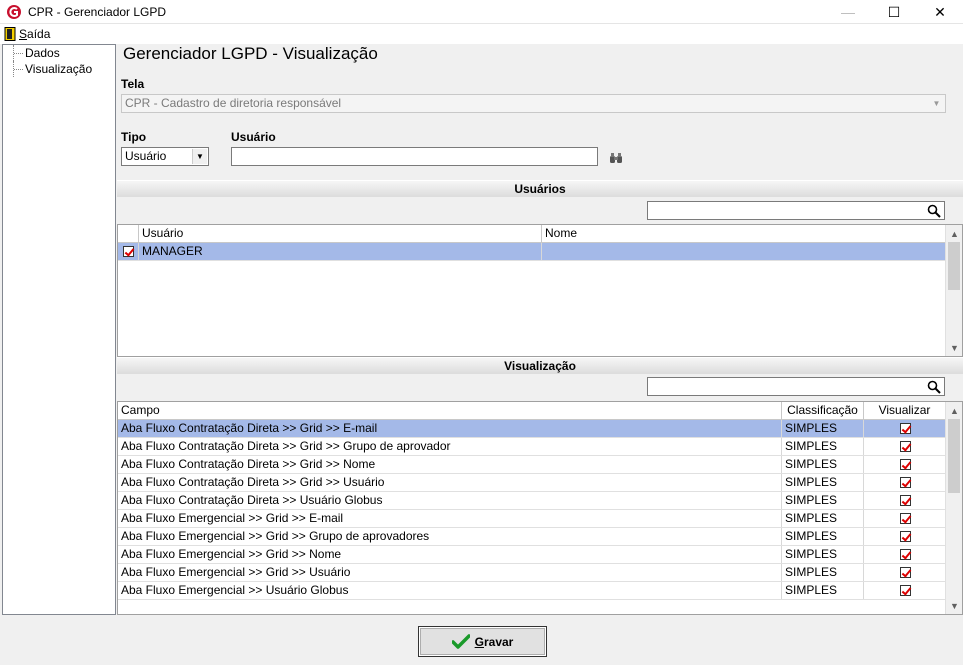 The width and height of the screenshot is (963, 665). Describe the element at coordinates (450, 572) in the screenshot. I see `cell-campo: Aba Fluxo Emergencial >> Grid >> Usuário` at that location.